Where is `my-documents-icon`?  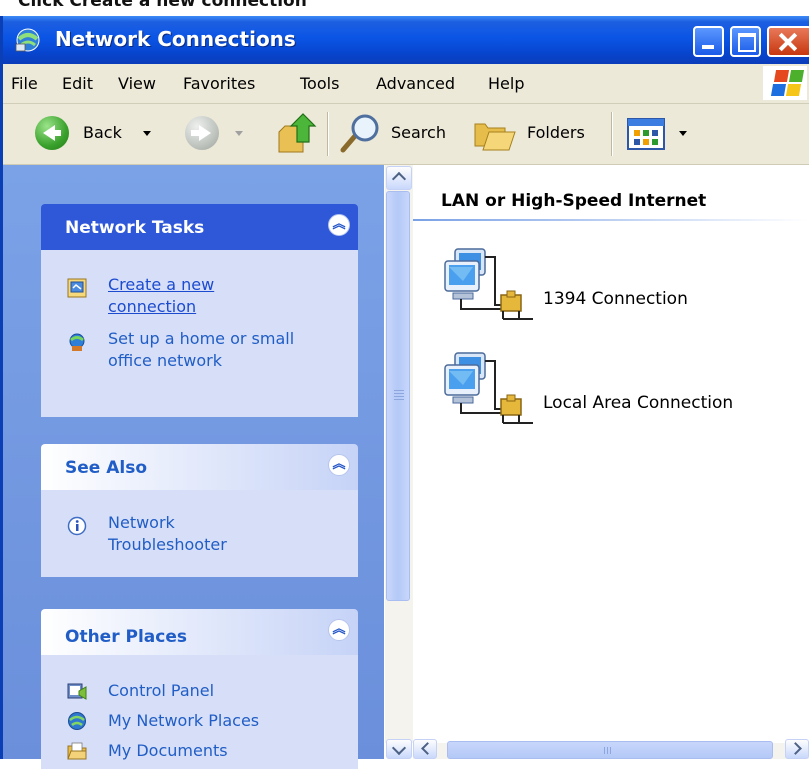
my-documents-icon is located at coordinates (77, 751).